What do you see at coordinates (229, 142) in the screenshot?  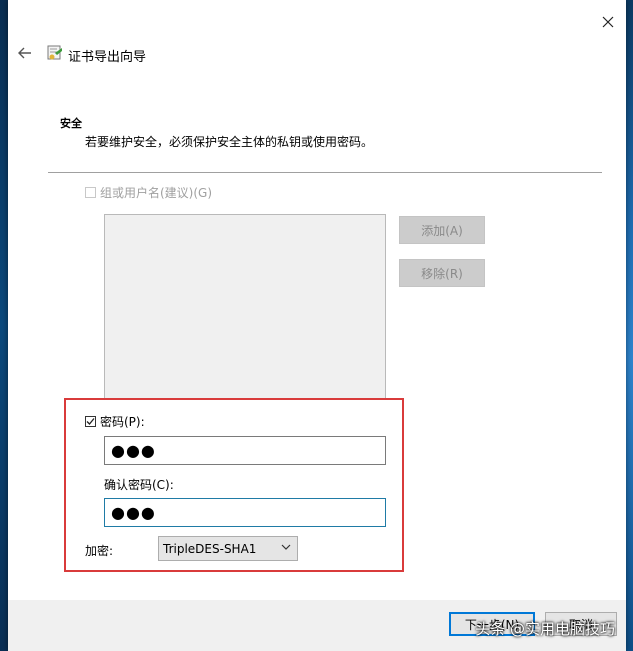 I see `section-description: 若要维护安全，必须保护安全主体的私钥或使用密码。` at bounding box center [229, 142].